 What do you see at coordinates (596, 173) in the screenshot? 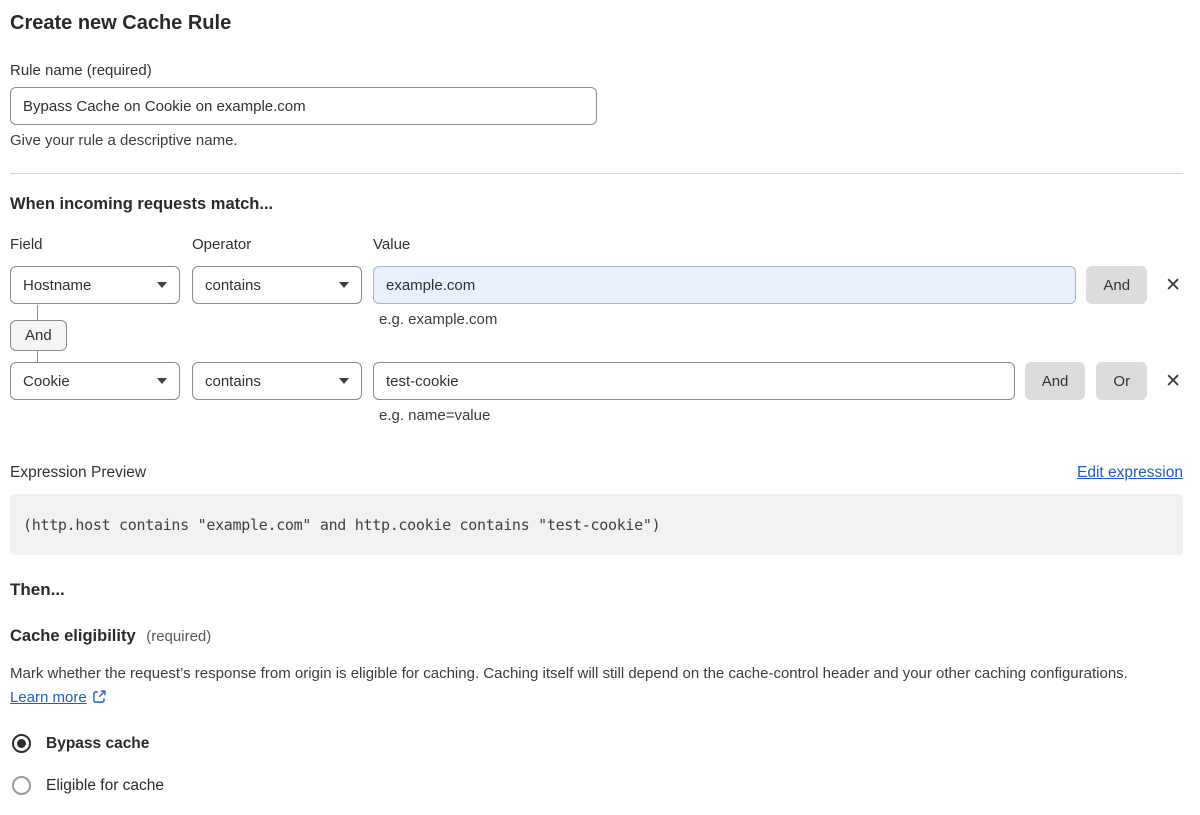
I see `section-divider` at bounding box center [596, 173].